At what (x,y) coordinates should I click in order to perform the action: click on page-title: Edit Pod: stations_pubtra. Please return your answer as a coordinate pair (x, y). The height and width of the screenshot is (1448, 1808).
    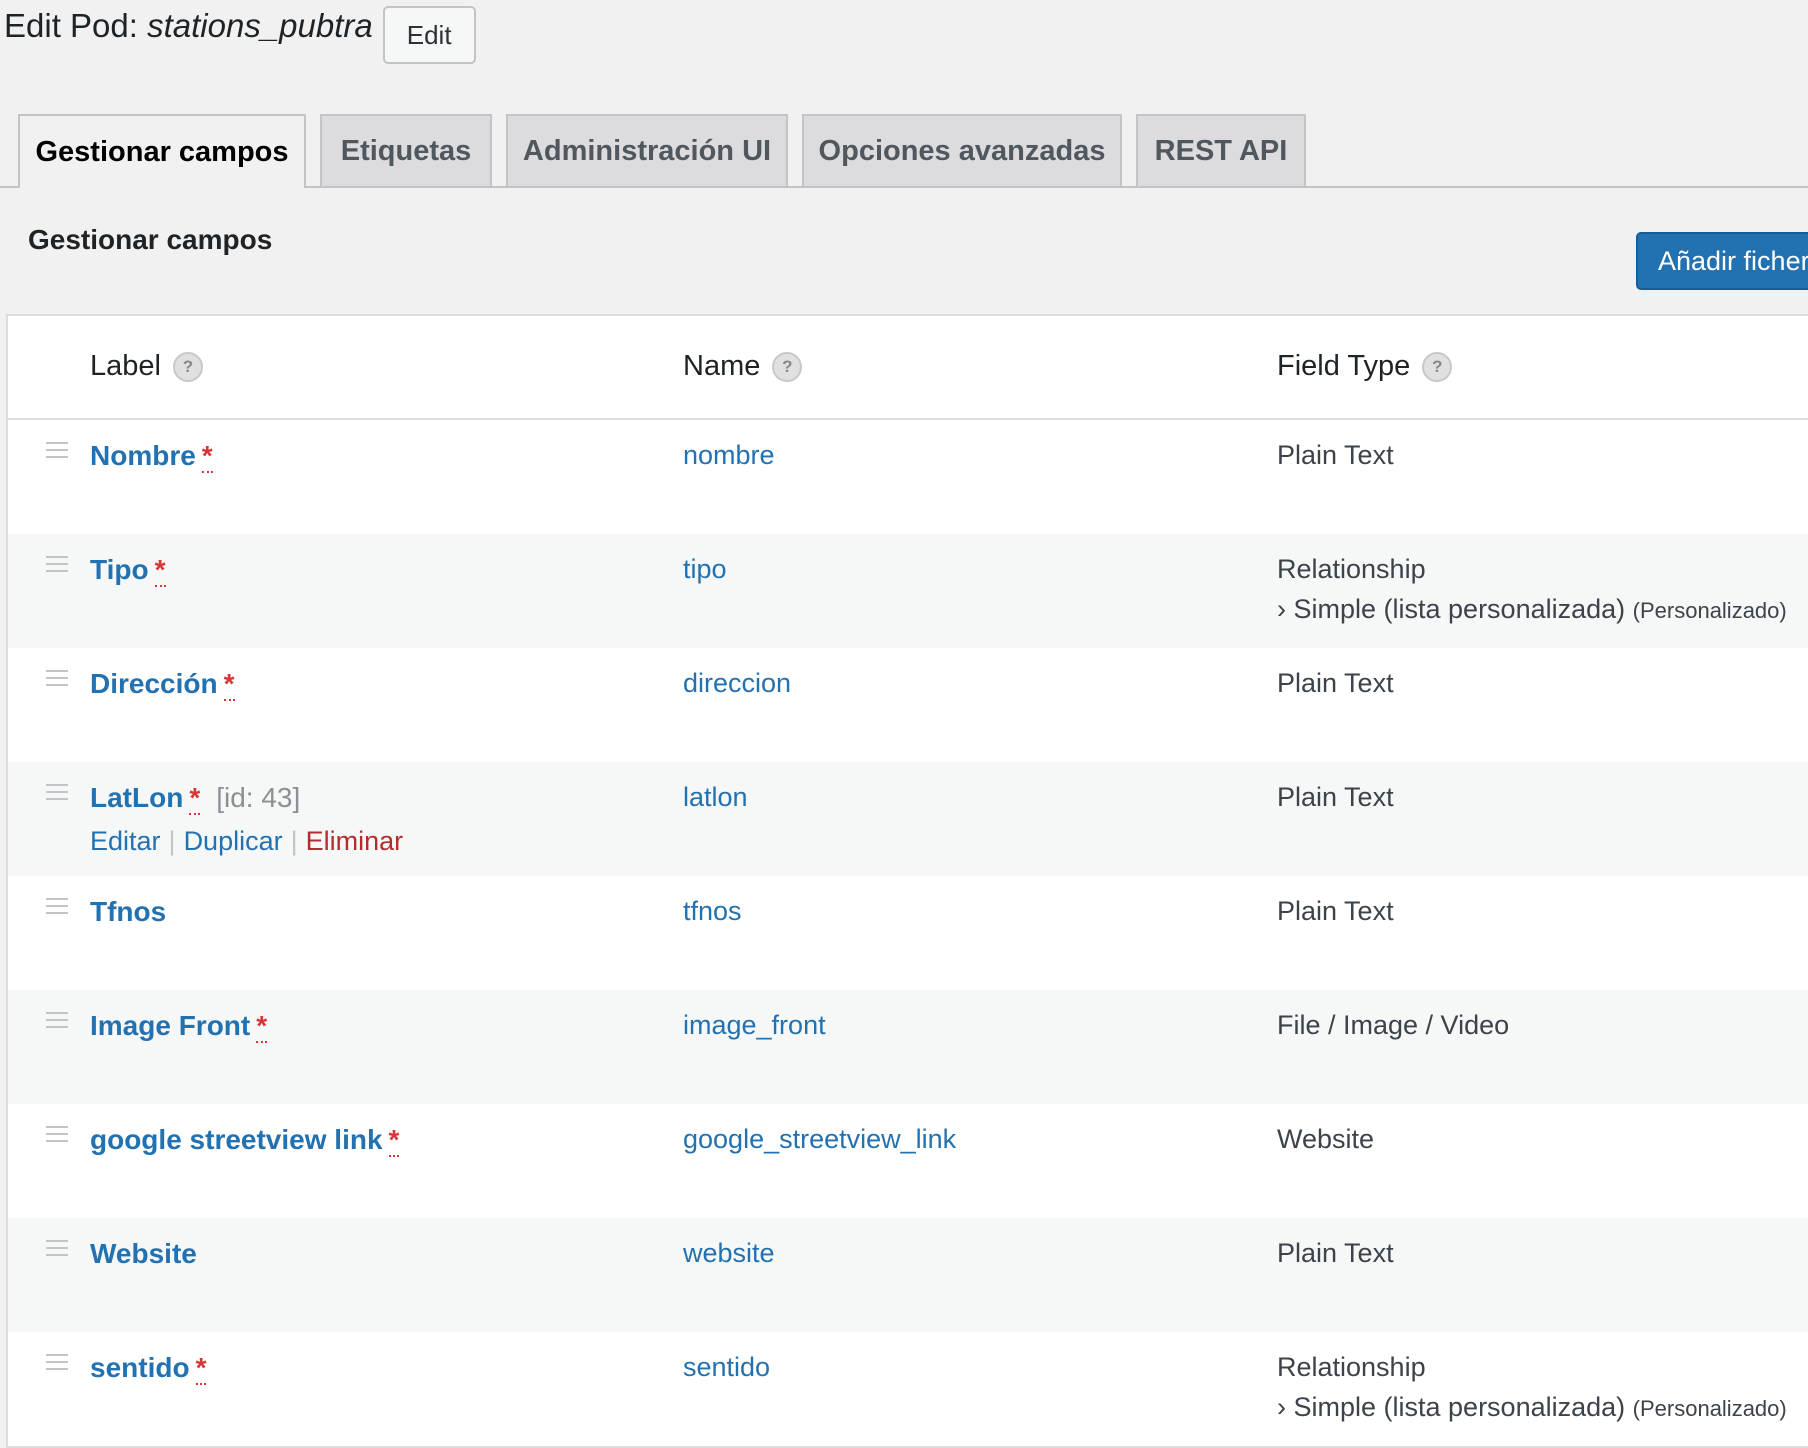
    Looking at the image, I should click on (188, 26).